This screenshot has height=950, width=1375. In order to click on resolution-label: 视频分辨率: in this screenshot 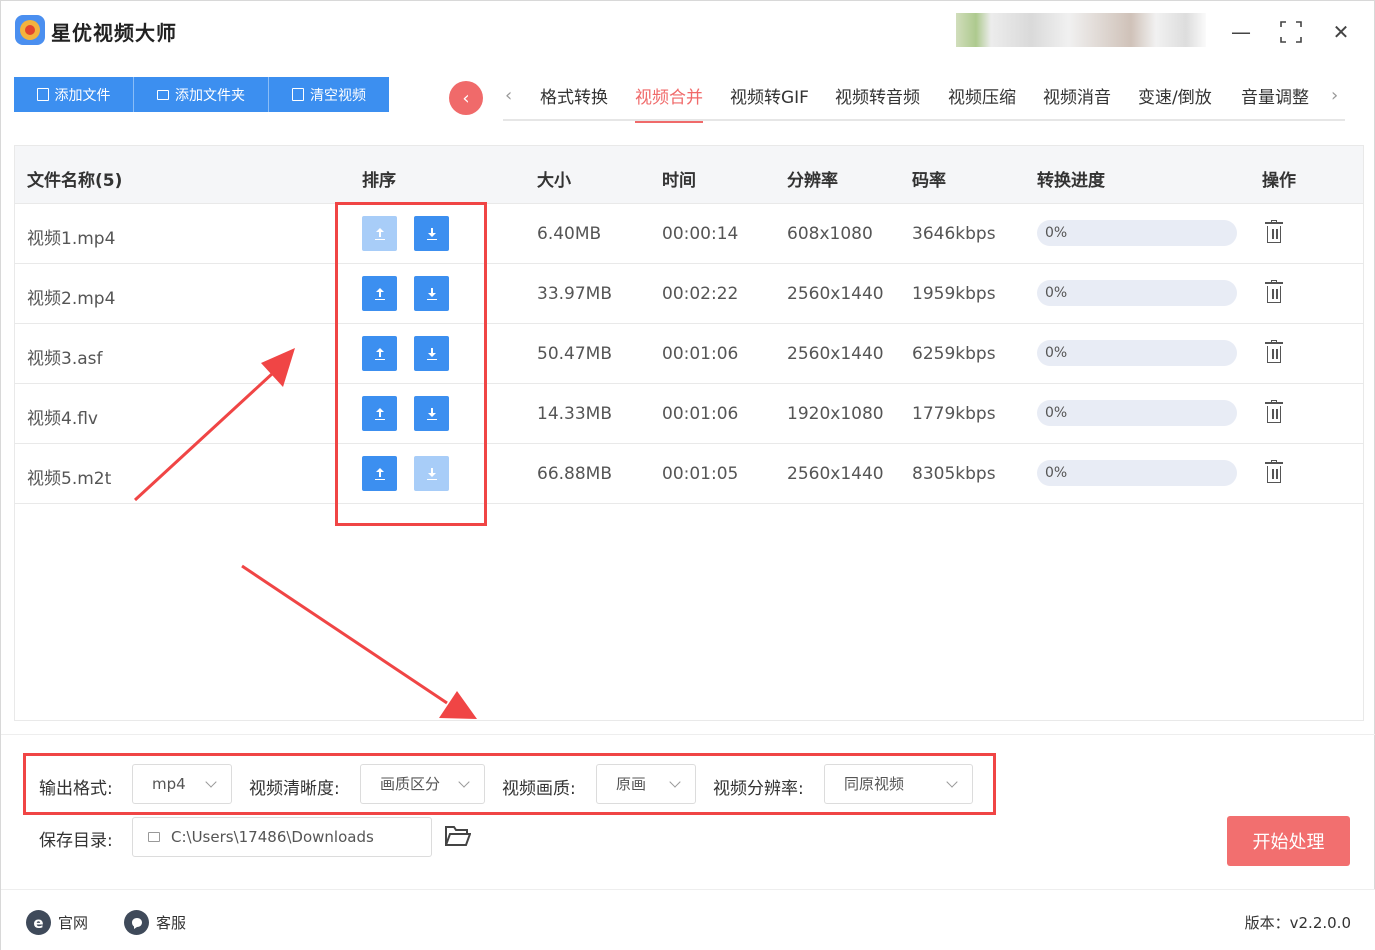, I will do `click(758, 789)`.